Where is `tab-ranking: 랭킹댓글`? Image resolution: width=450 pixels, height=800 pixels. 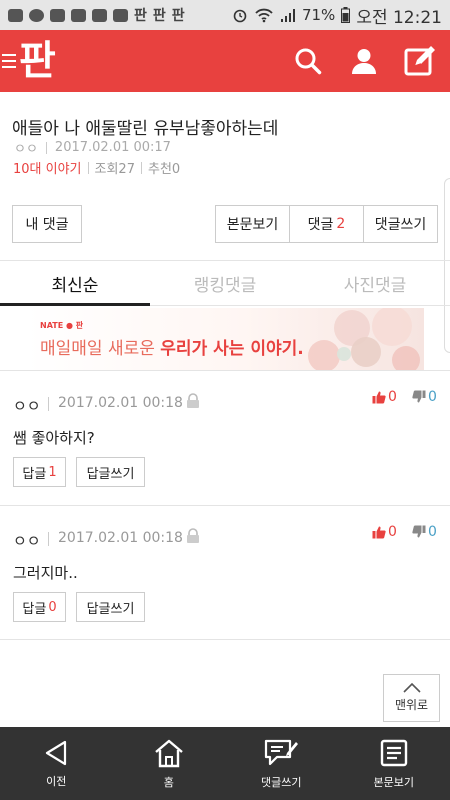
tab-ranking: 랭킹댓글 is located at coordinates (225, 283).